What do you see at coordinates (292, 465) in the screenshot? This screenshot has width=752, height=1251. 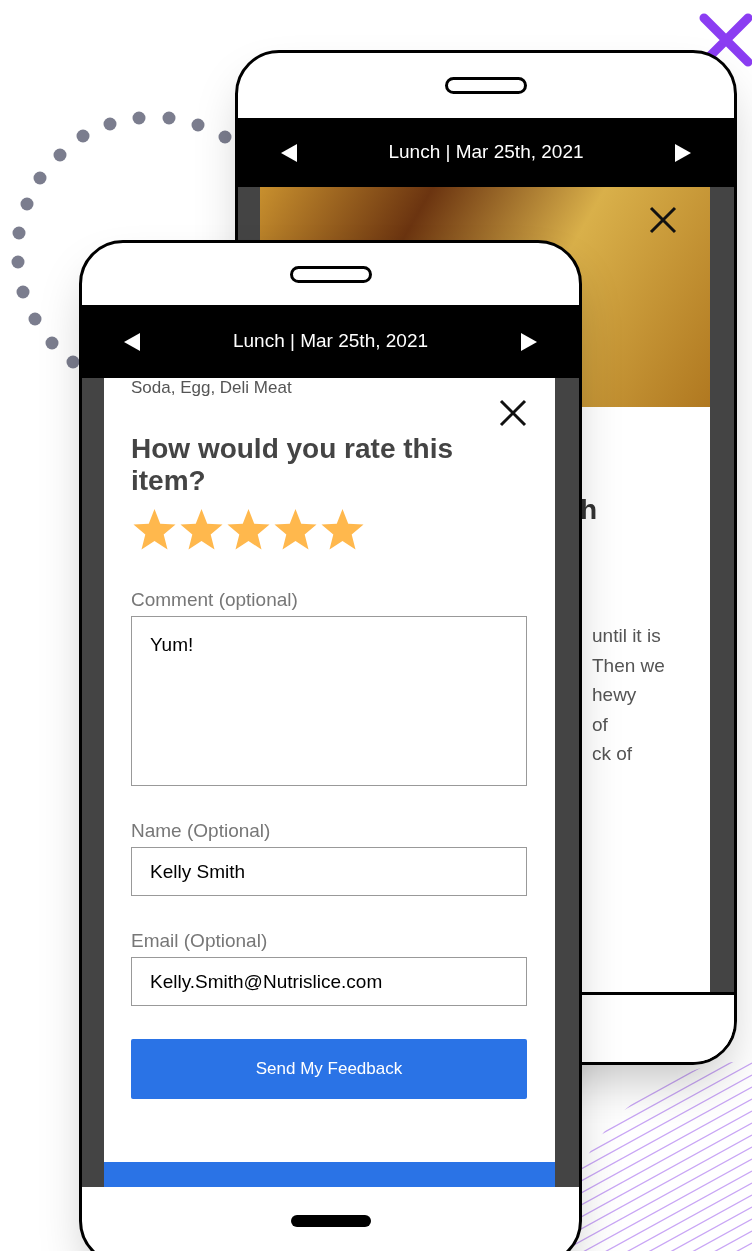 I see `question-text: How would you rate this item?` at bounding box center [292, 465].